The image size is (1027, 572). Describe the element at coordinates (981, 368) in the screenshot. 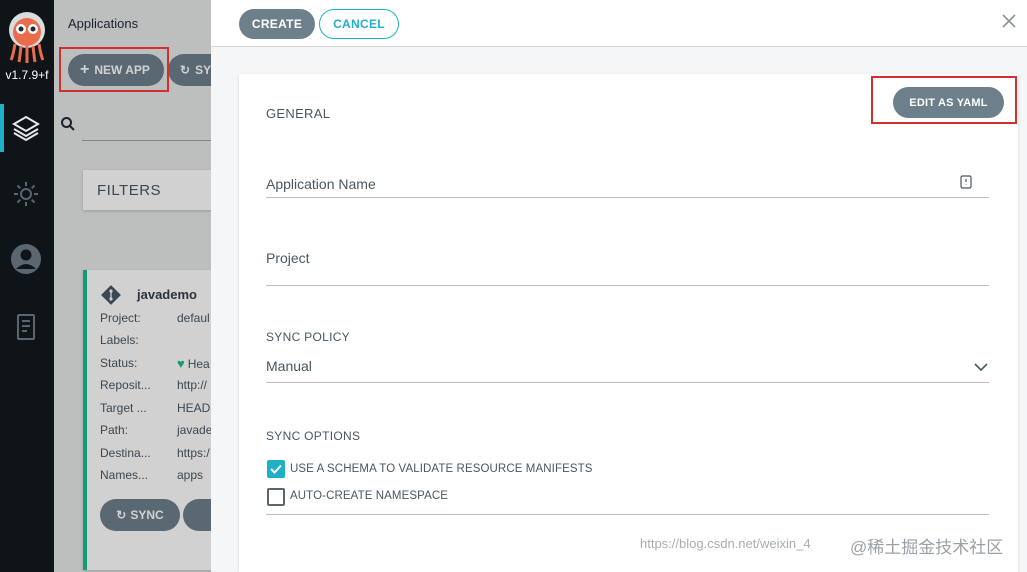

I see `chevron-down-icon` at that location.